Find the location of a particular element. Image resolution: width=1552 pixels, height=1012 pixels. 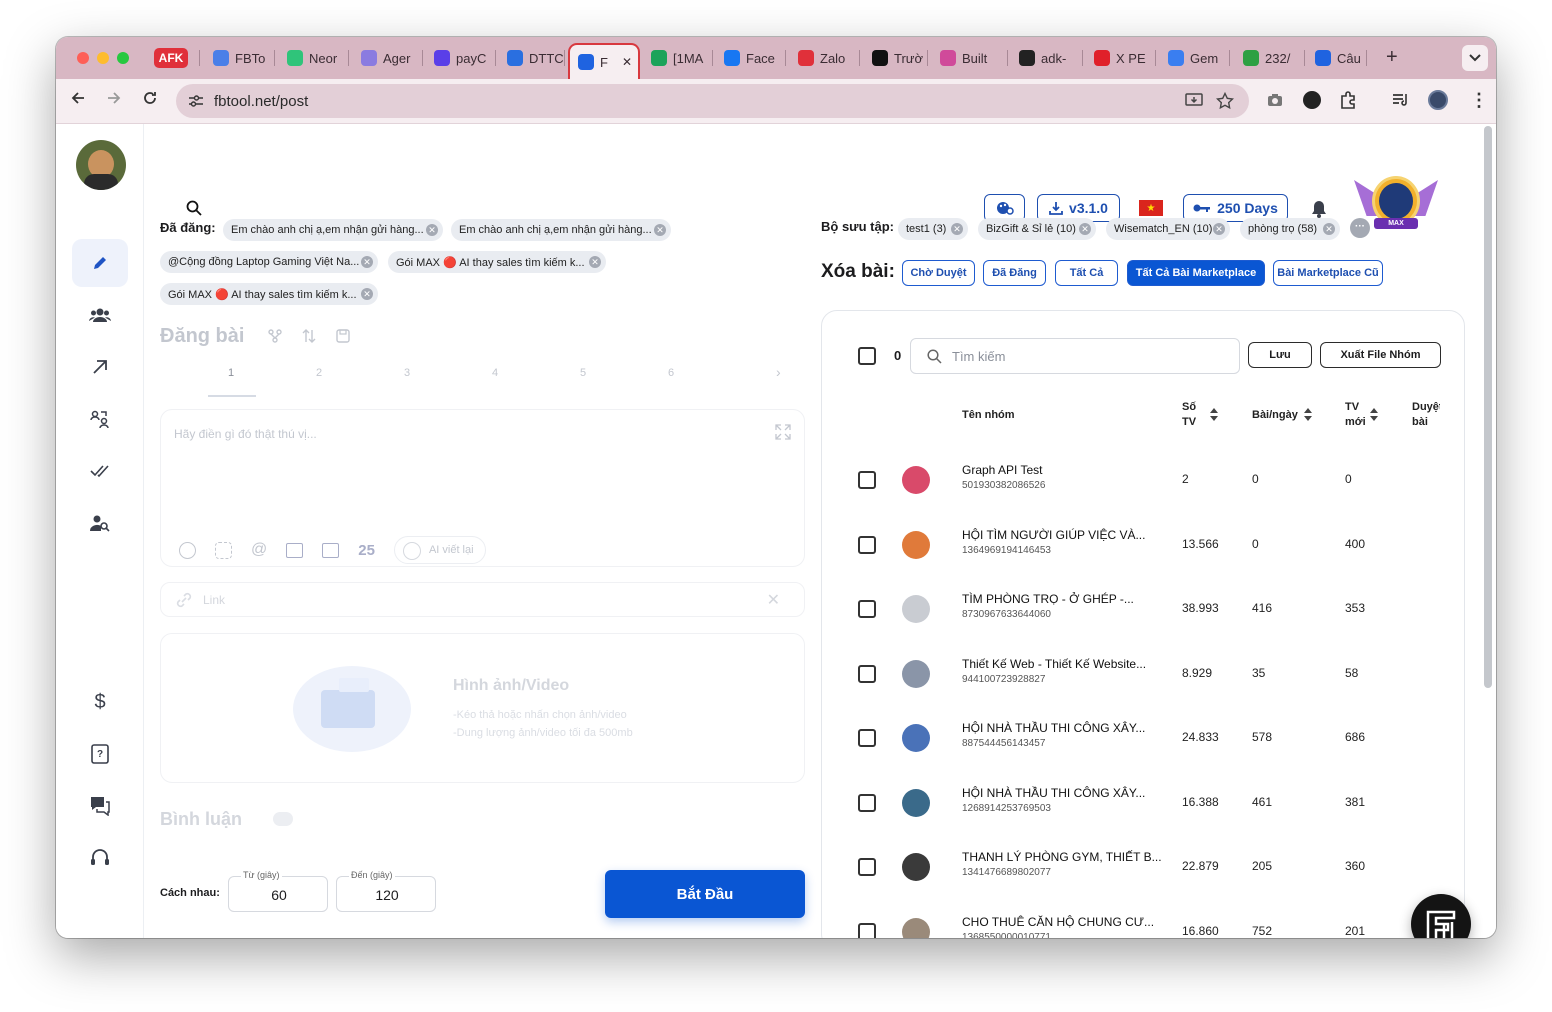

forward-arrow-icon is located at coordinates (114, 98).